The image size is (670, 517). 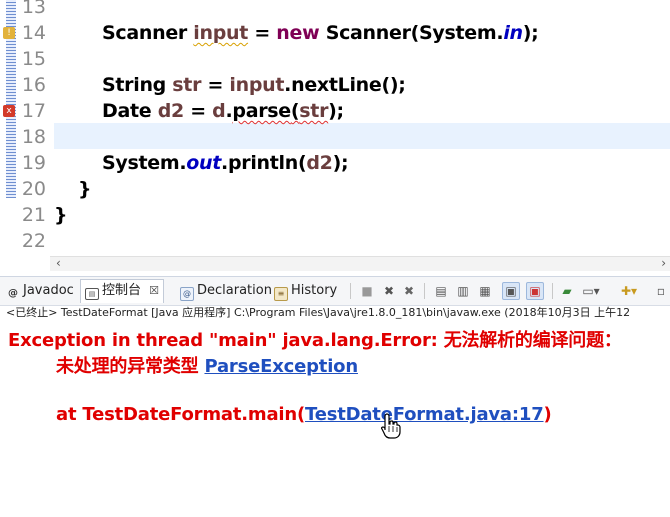 What do you see at coordinates (130, 366) in the screenshot?
I see `console-text: 未处理的异常类型` at bounding box center [130, 366].